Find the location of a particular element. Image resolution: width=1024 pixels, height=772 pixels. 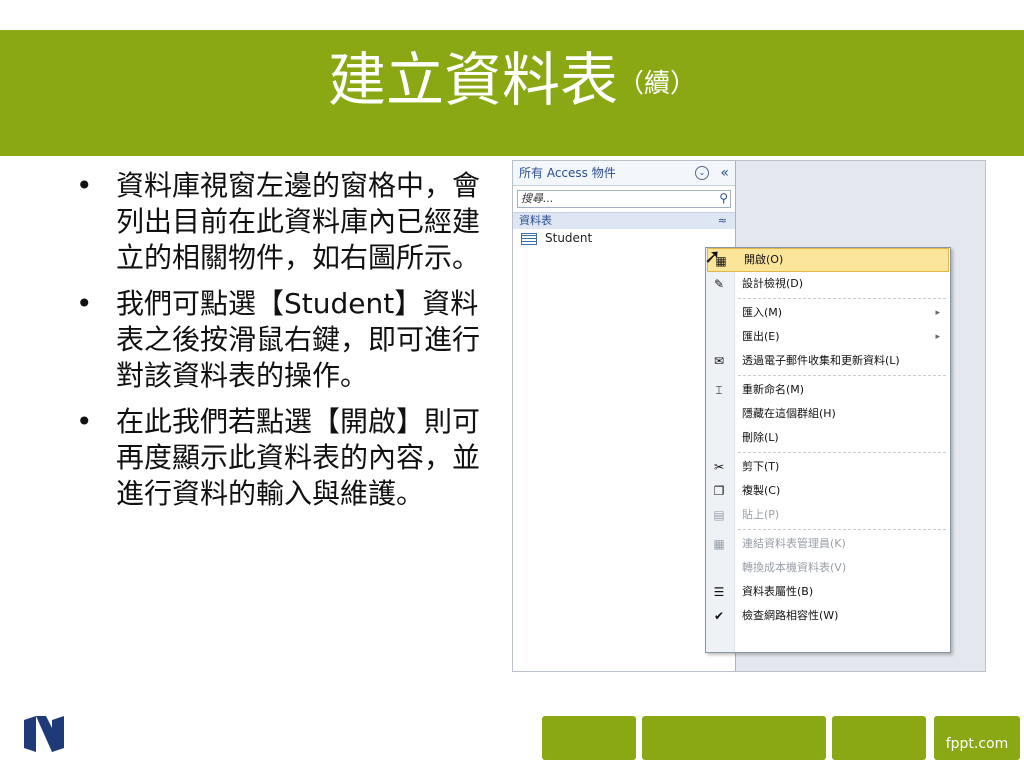

menu-item-email-collect: ✉ 透過電子郵件收集和更新資料(L) is located at coordinates (828, 361).